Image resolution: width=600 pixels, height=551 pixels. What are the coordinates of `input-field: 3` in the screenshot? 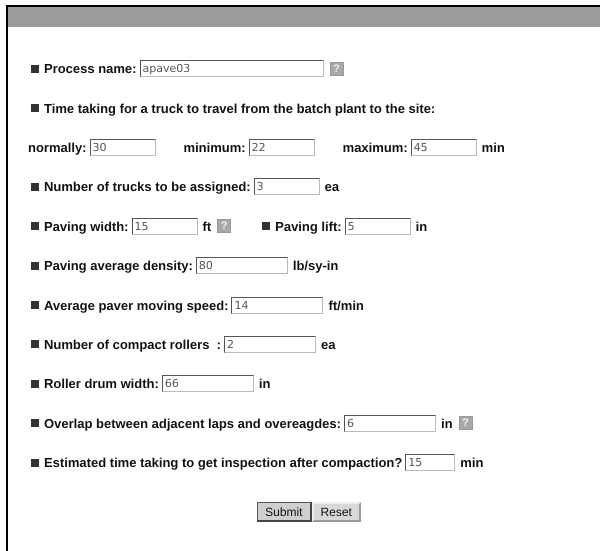 It's located at (287, 187).